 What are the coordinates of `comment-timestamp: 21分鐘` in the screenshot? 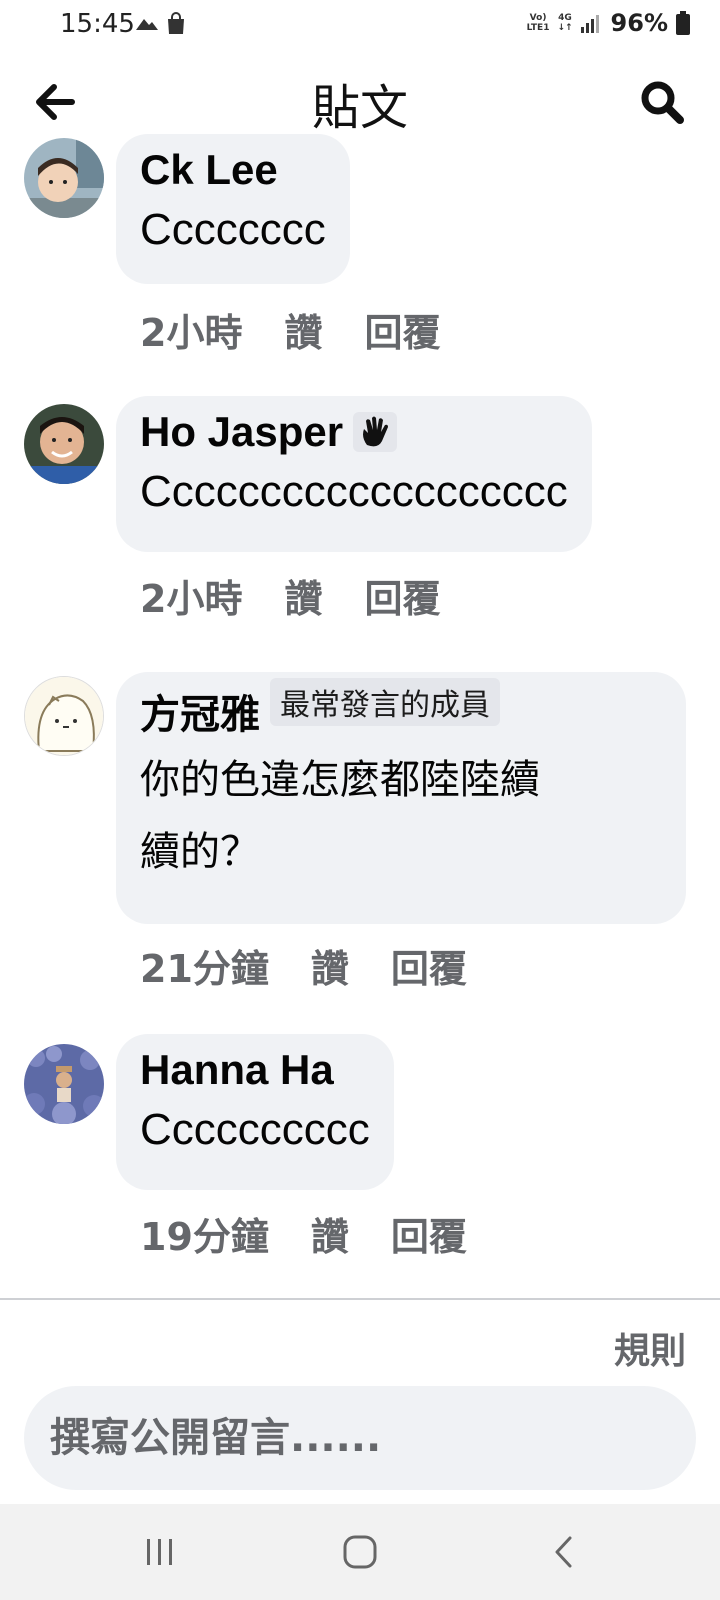 It's located at (204, 969).